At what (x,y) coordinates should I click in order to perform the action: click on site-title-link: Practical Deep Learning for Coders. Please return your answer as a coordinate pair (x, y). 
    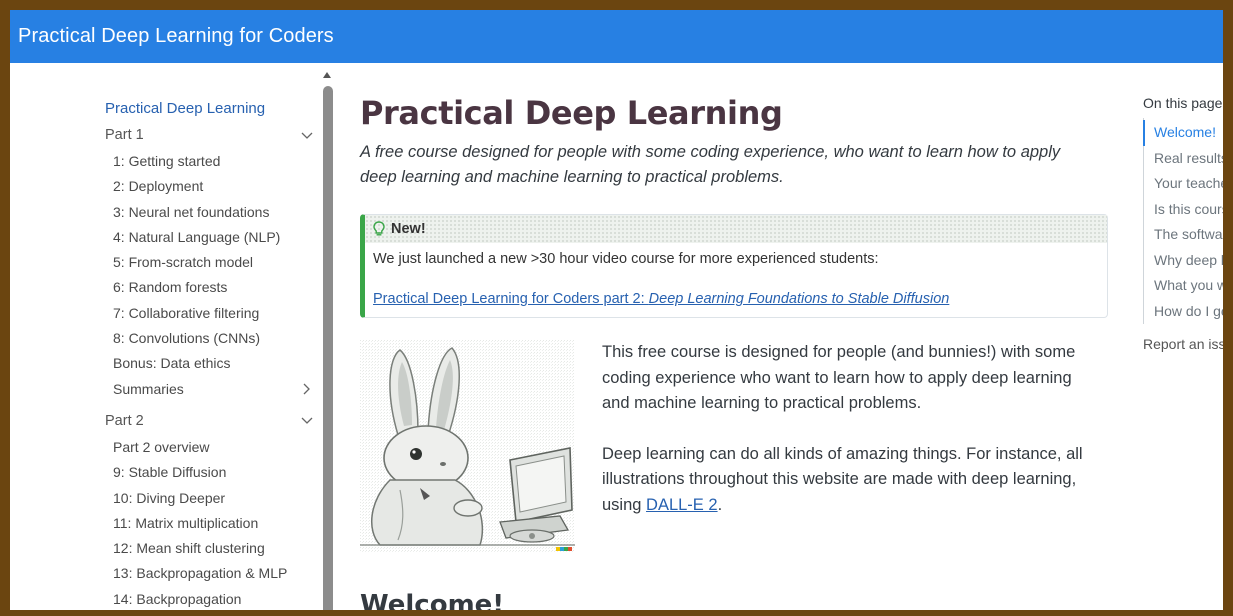
    Looking at the image, I should click on (176, 36).